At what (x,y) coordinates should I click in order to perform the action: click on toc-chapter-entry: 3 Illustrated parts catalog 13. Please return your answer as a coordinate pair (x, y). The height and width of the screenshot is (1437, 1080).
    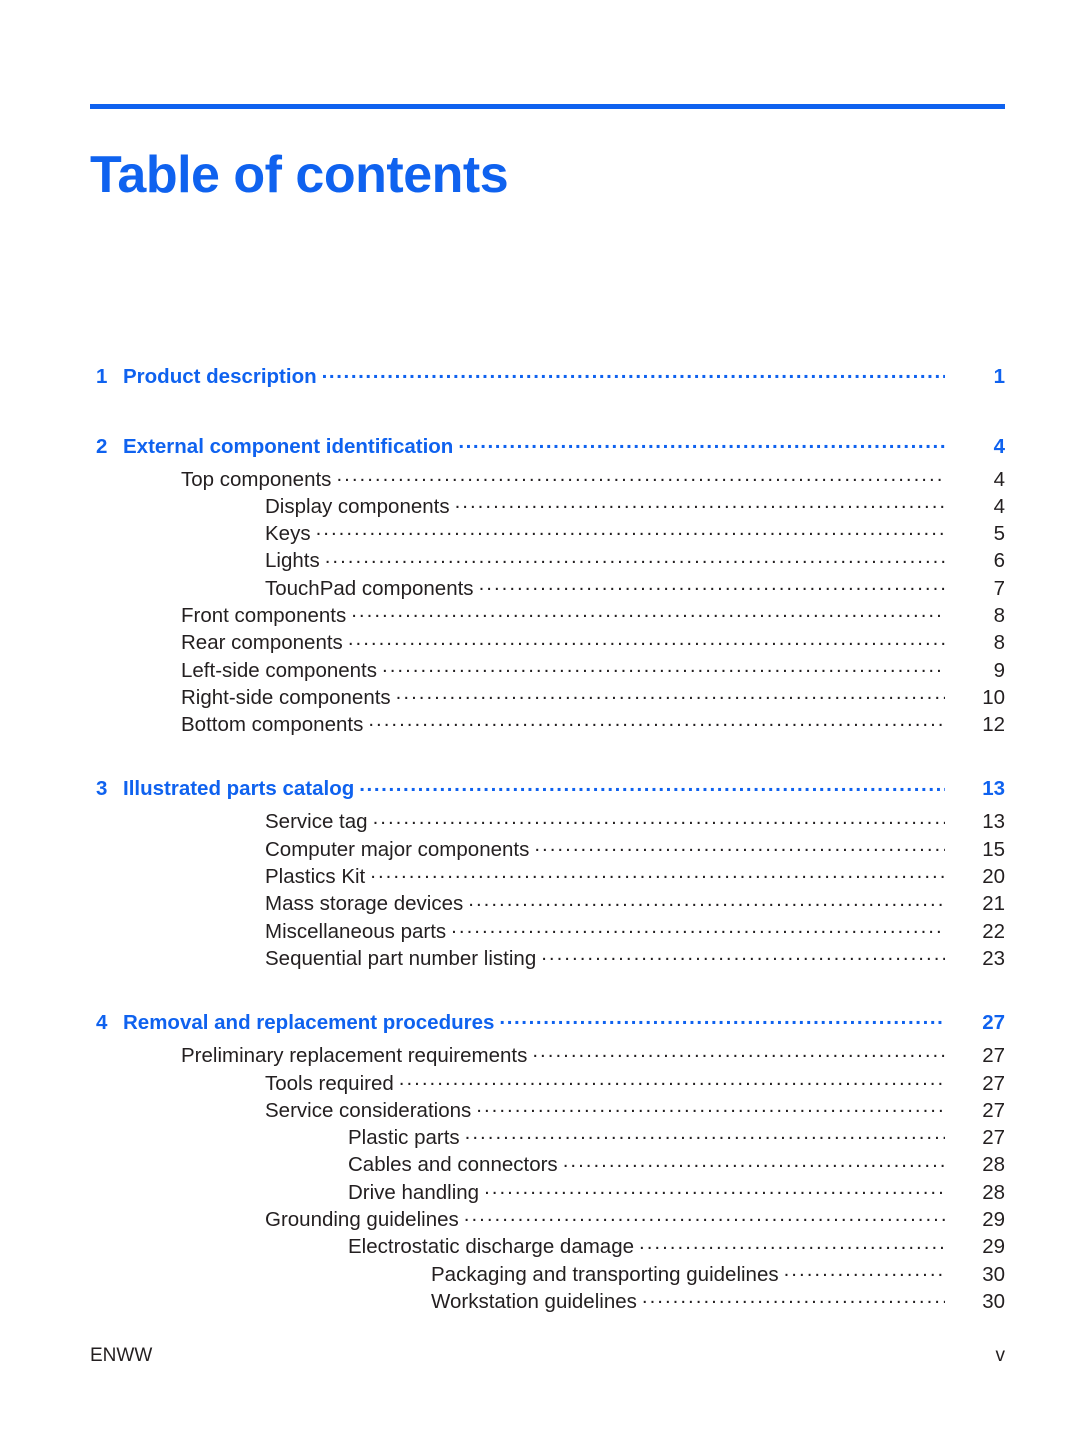
    Looking at the image, I should click on (540, 791).